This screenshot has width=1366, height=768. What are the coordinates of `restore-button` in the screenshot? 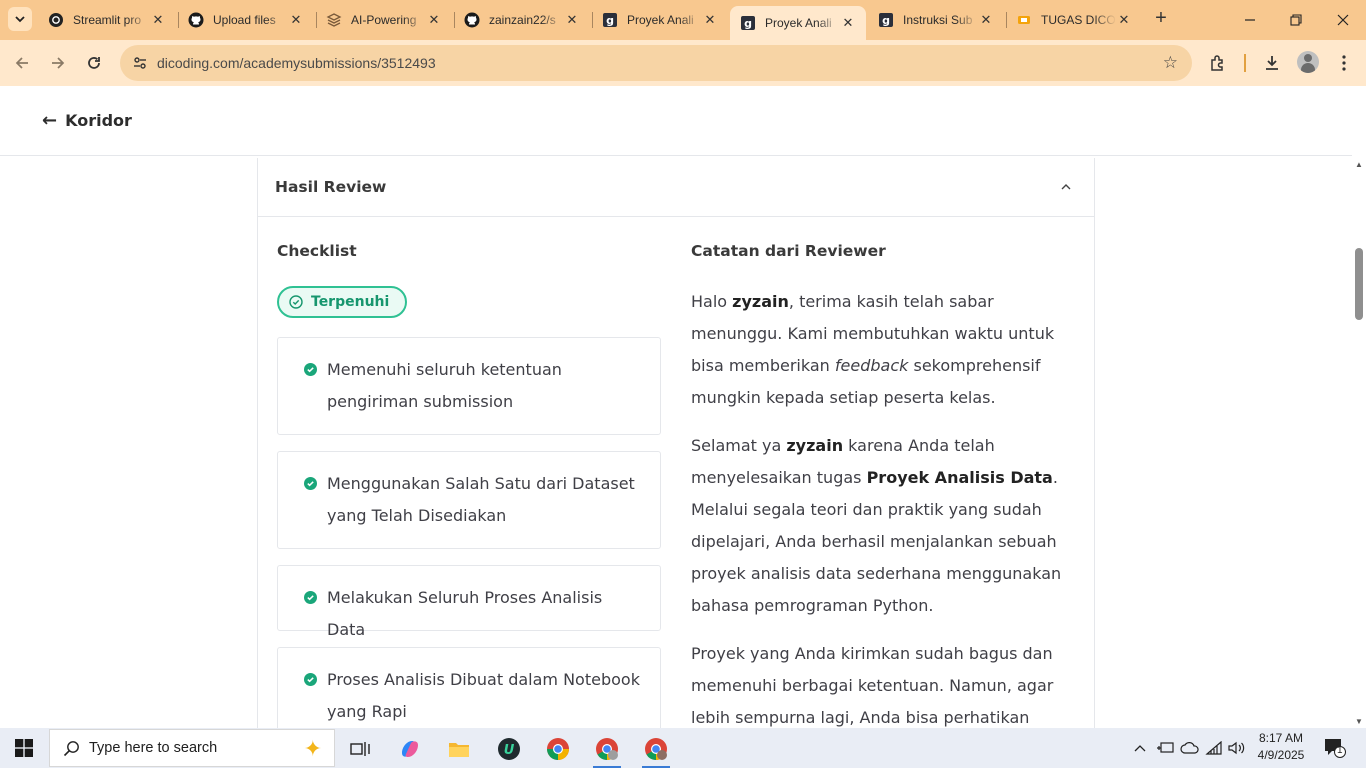 It's located at (1296, 20).